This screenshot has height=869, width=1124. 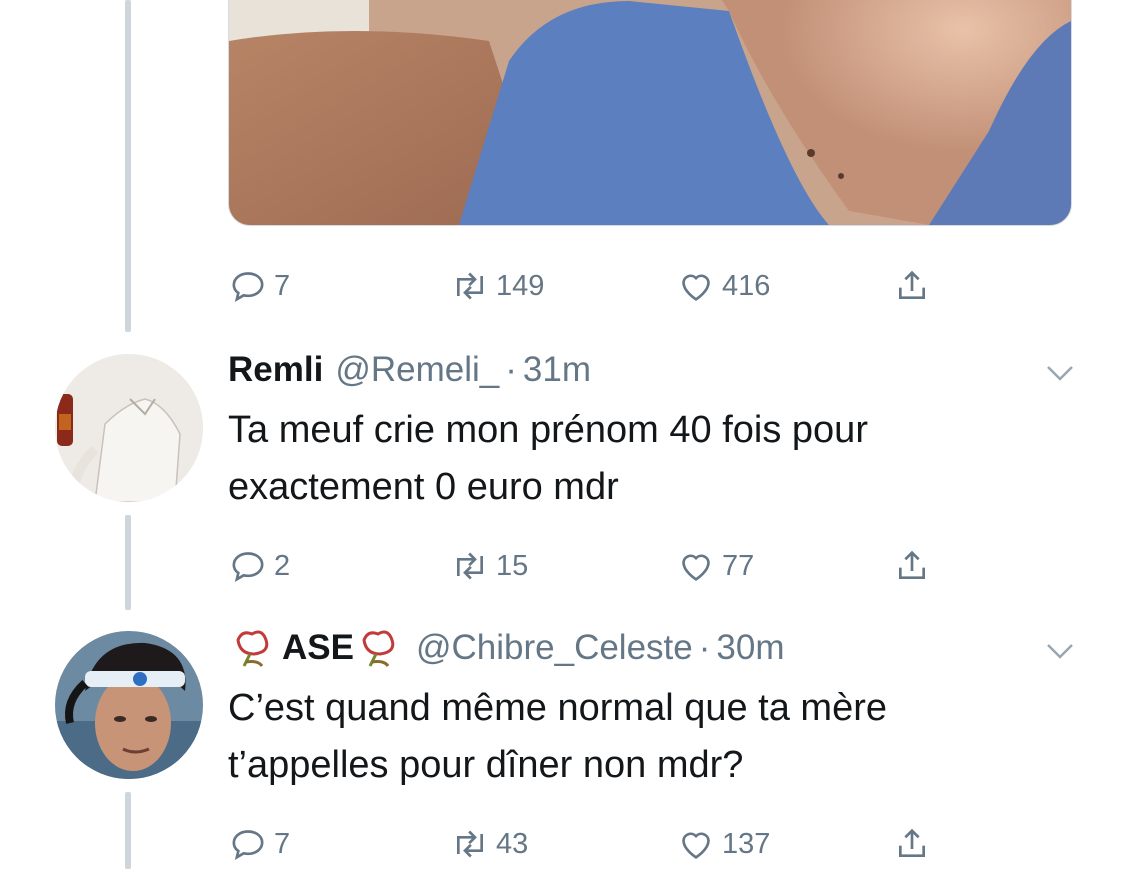 What do you see at coordinates (486, 765) in the screenshot?
I see `tweet-text-line: t’appelles pour dîner non mdr?` at bounding box center [486, 765].